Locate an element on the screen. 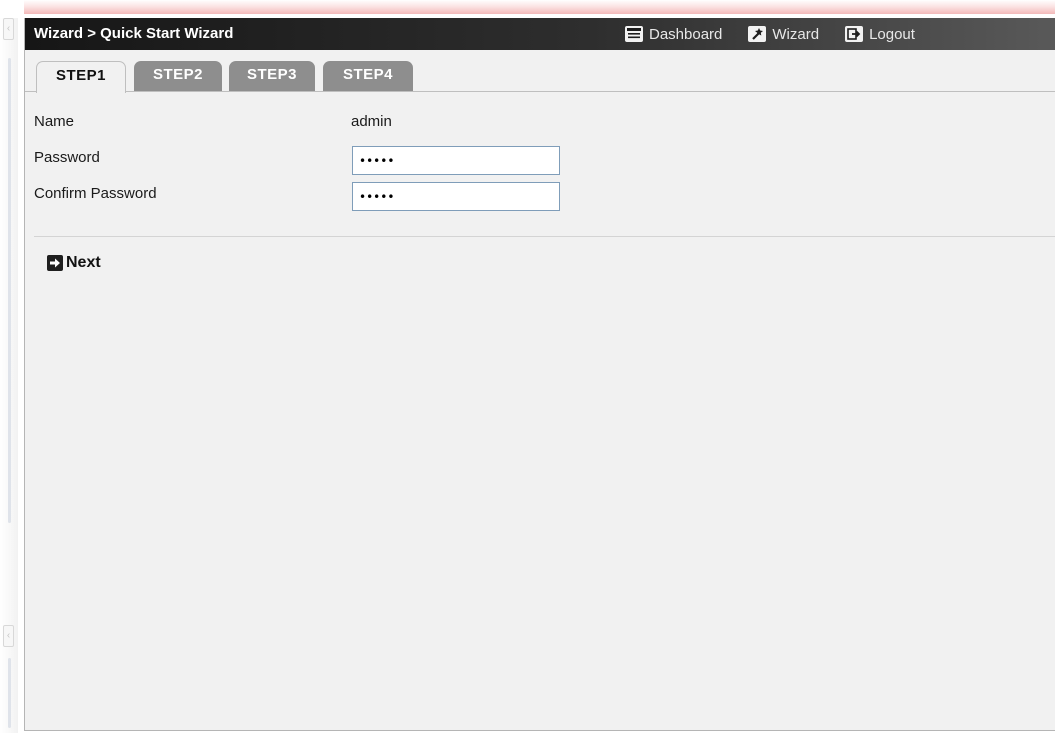  tab-step2-label: STEP2 is located at coordinates (178, 74).